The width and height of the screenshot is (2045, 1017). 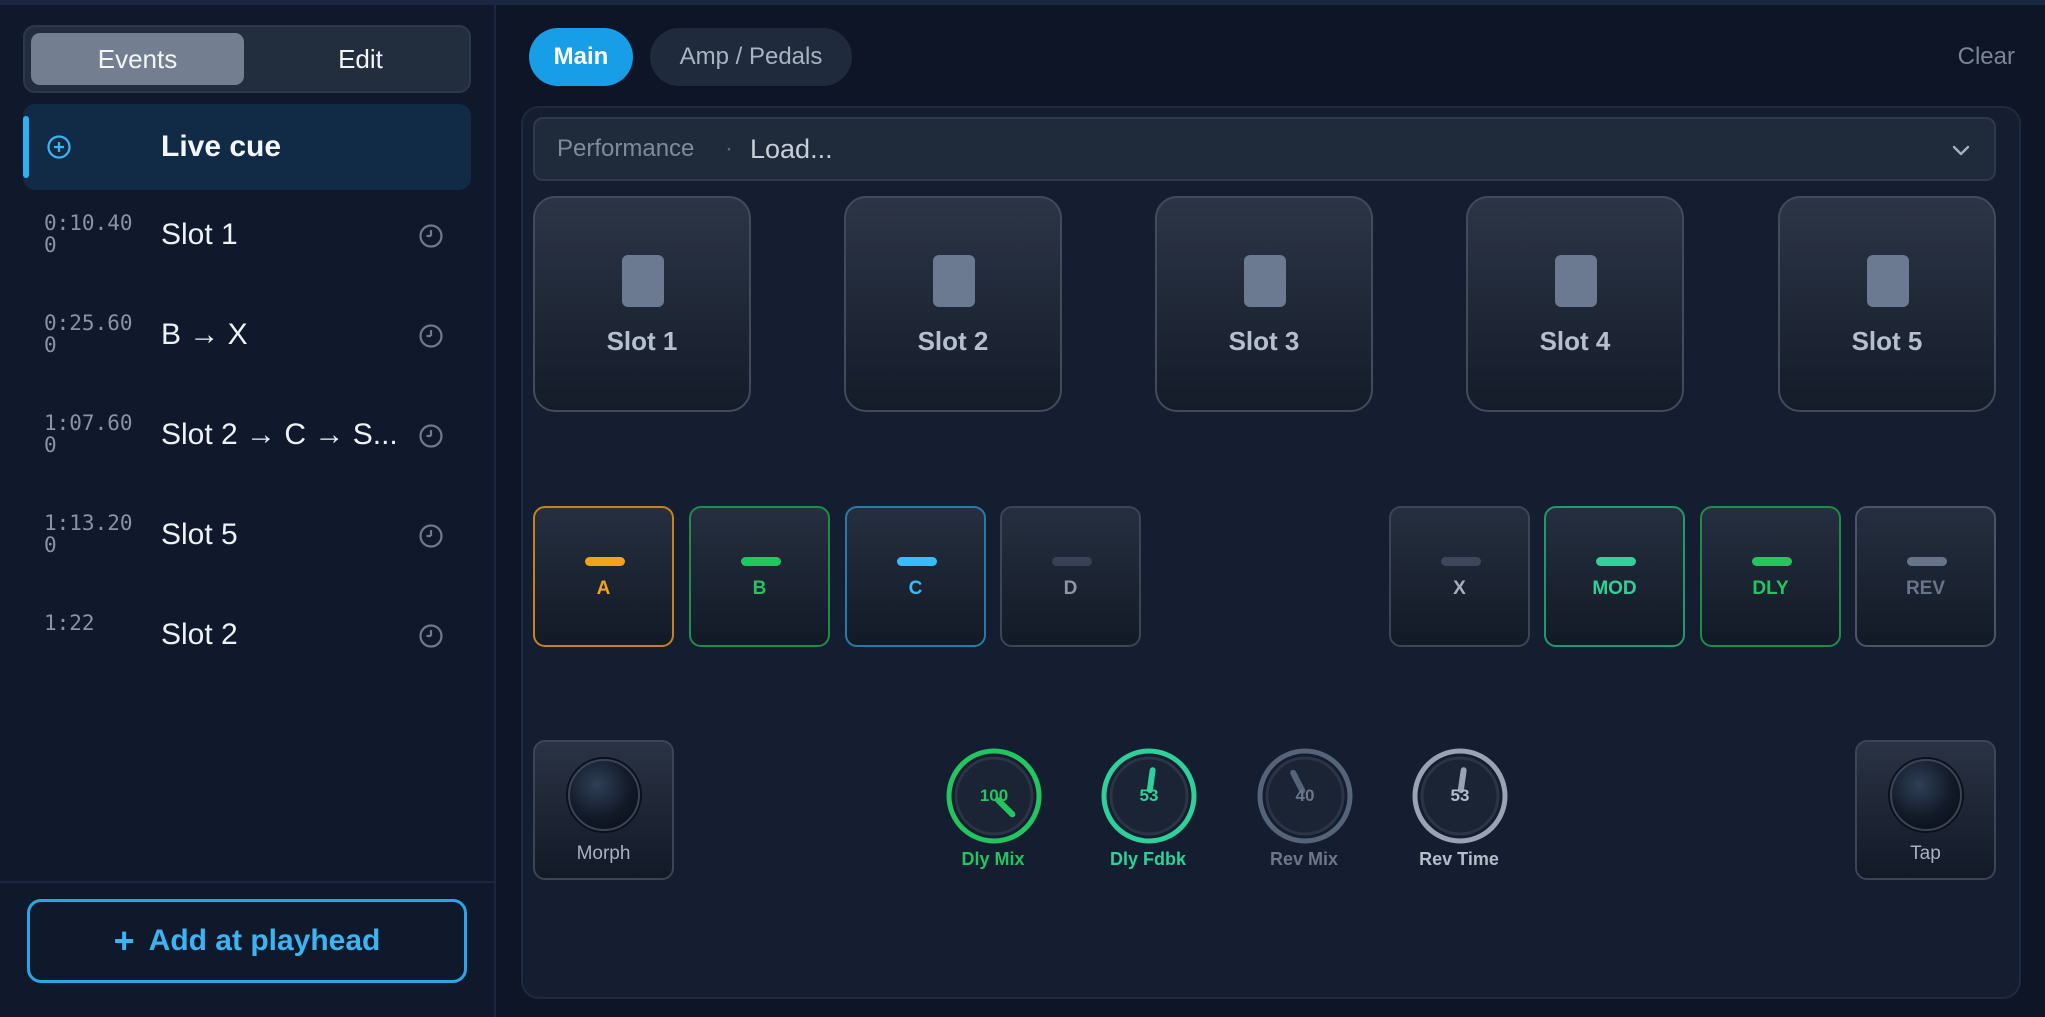 What do you see at coordinates (1614, 576) in the screenshot?
I see `effect-button: MOD` at bounding box center [1614, 576].